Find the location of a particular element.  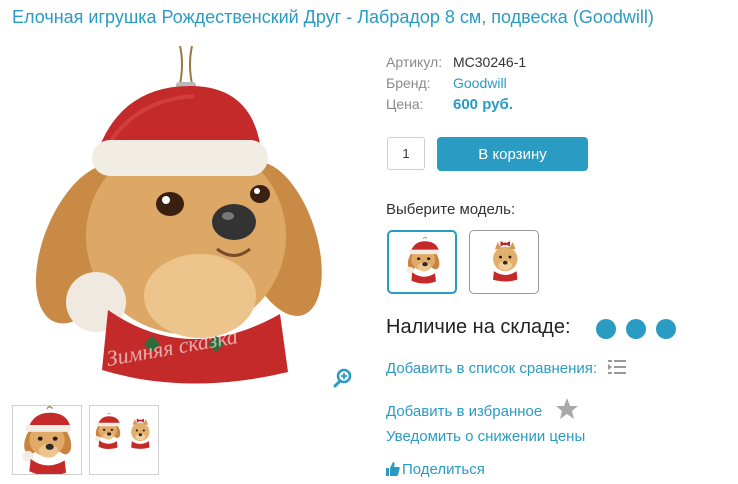

article-label: Артикул: is located at coordinates (414, 62).